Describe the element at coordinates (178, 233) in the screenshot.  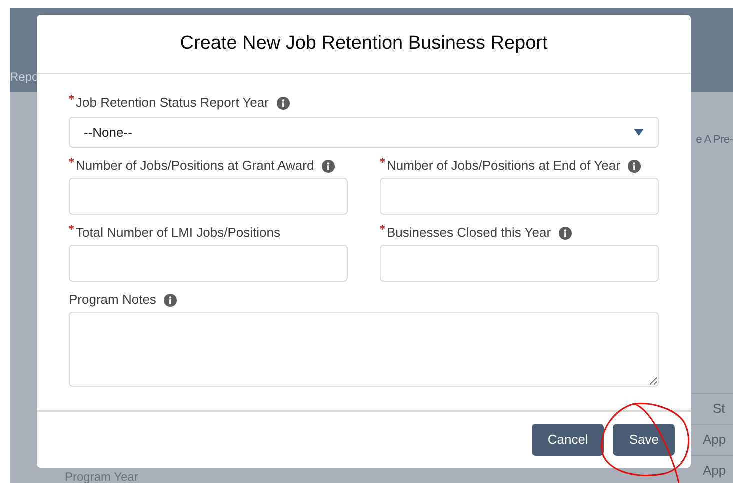
I see `field-label: Total Number of LMI Jobs/Positions` at that location.